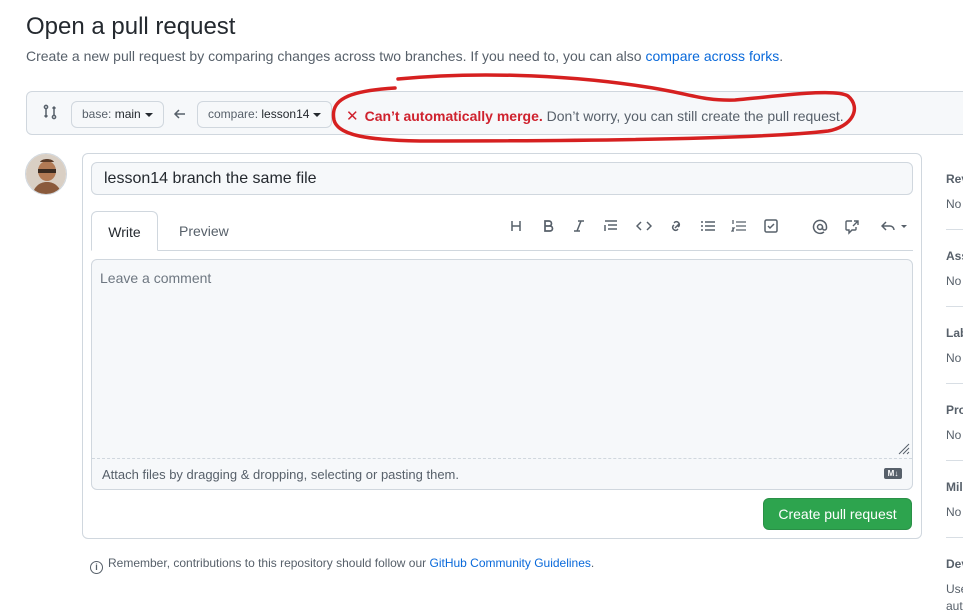 The width and height of the screenshot is (963, 613). Describe the element at coordinates (204, 231) in the screenshot. I see `tab-preview: Preview` at that location.